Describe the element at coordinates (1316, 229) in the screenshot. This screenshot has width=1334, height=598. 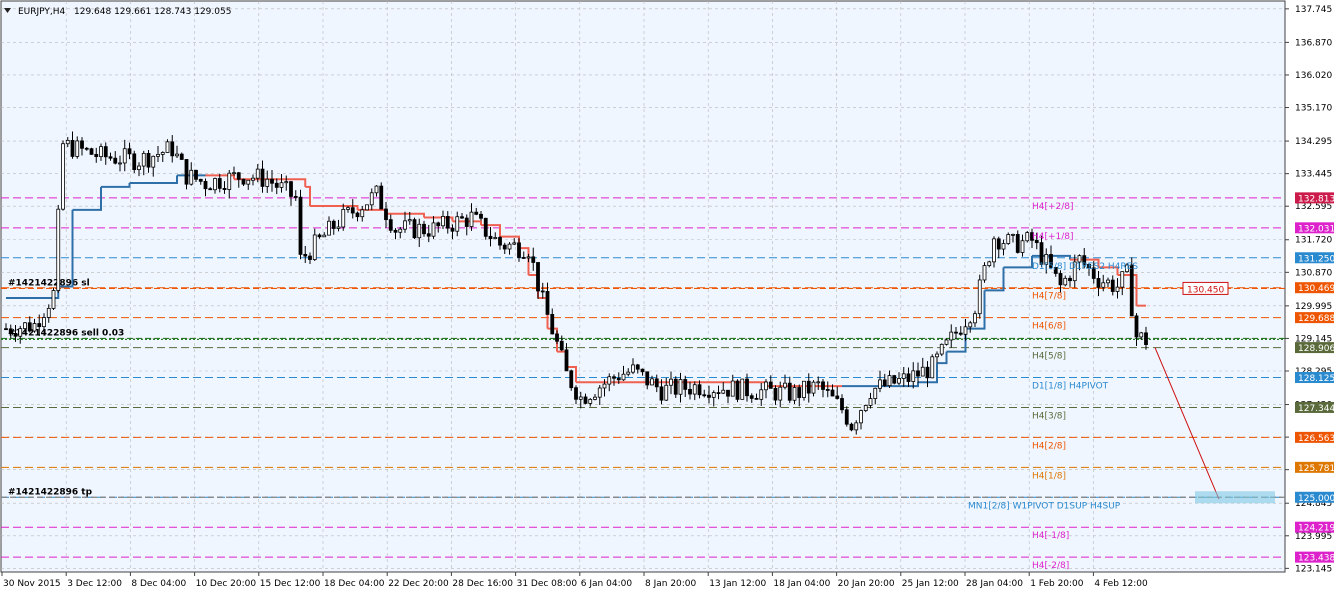
I see `price-tag-label: 132.031` at that location.